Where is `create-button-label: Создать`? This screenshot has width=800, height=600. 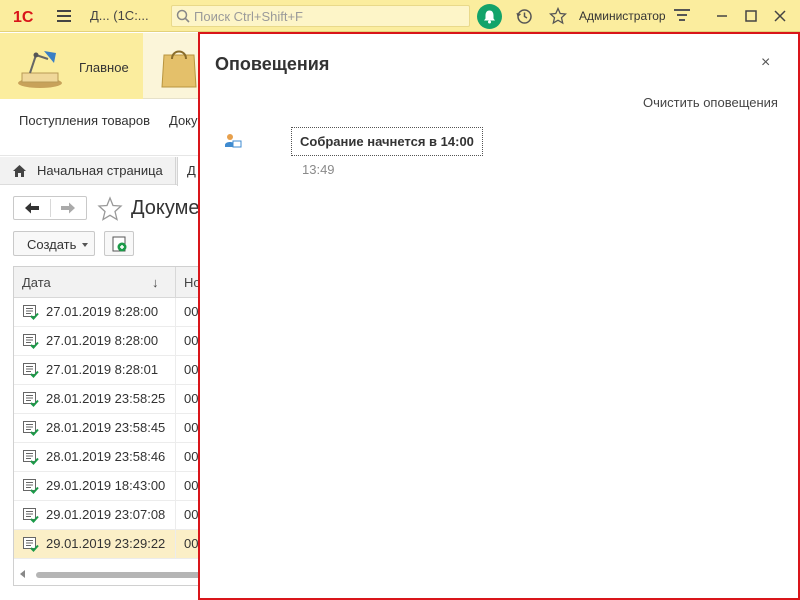 create-button-label: Создать is located at coordinates (52, 244).